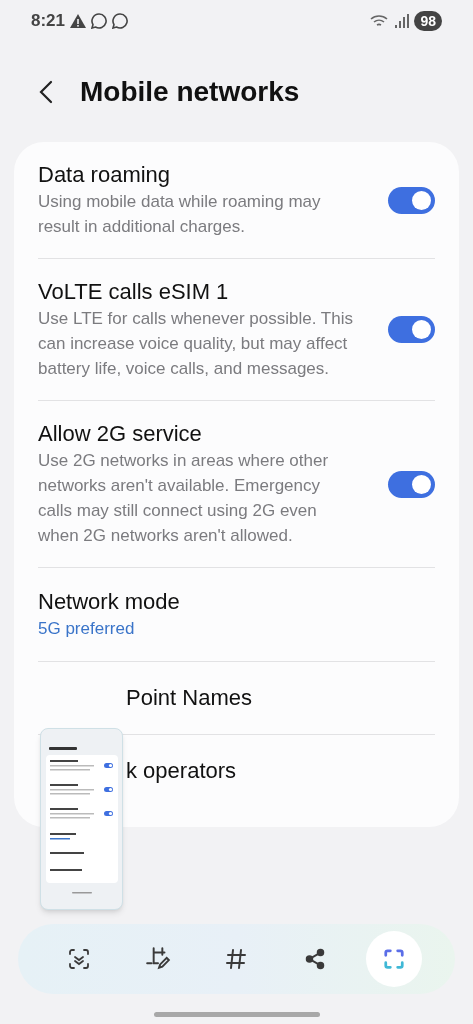 The width and height of the screenshot is (473, 1024). Describe the element at coordinates (315, 959) in the screenshot. I see `share-icon` at that location.